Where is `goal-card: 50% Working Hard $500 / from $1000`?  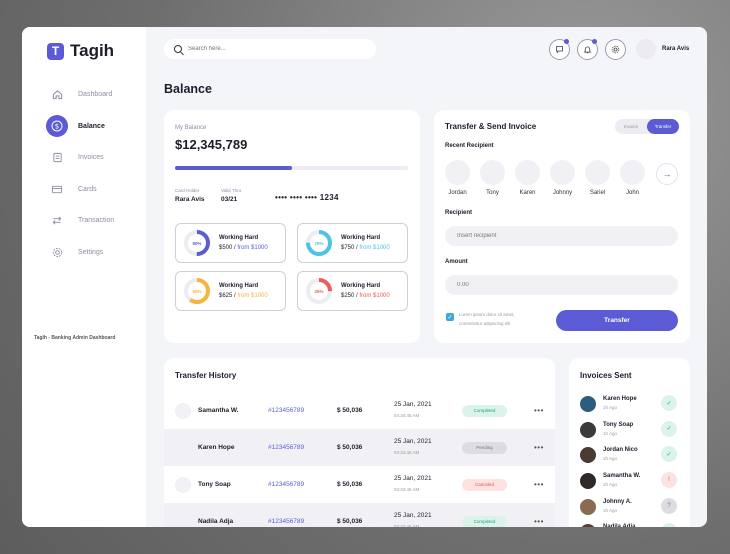 goal-card: 50% Working Hard $500 / from $1000 is located at coordinates (230, 243).